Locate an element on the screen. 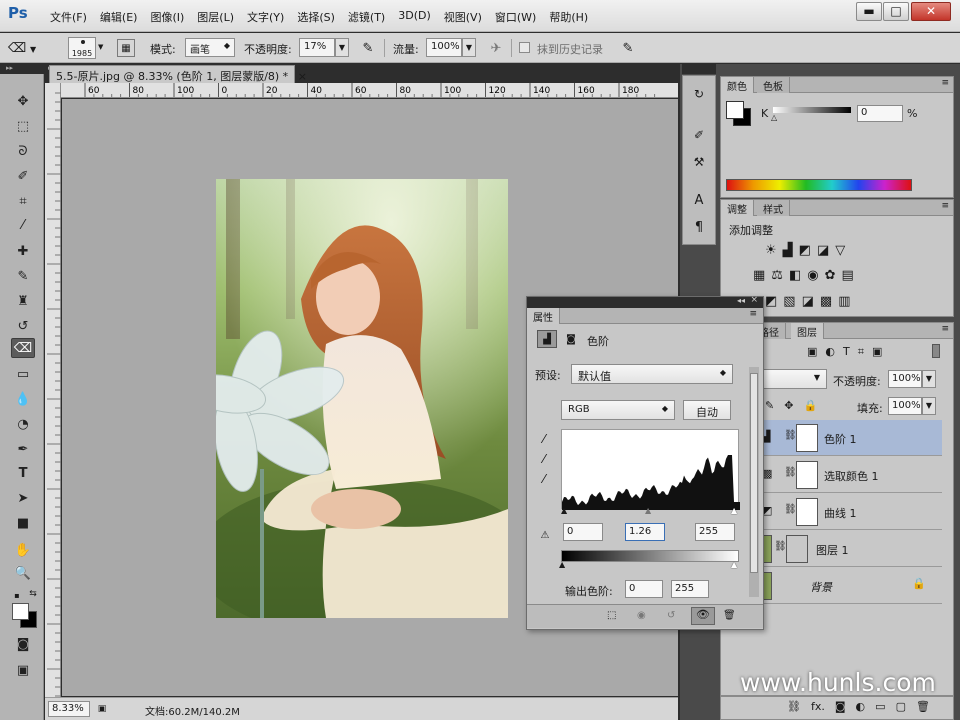  filter-pixel-icon: ▣ is located at coordinates (812, 352).